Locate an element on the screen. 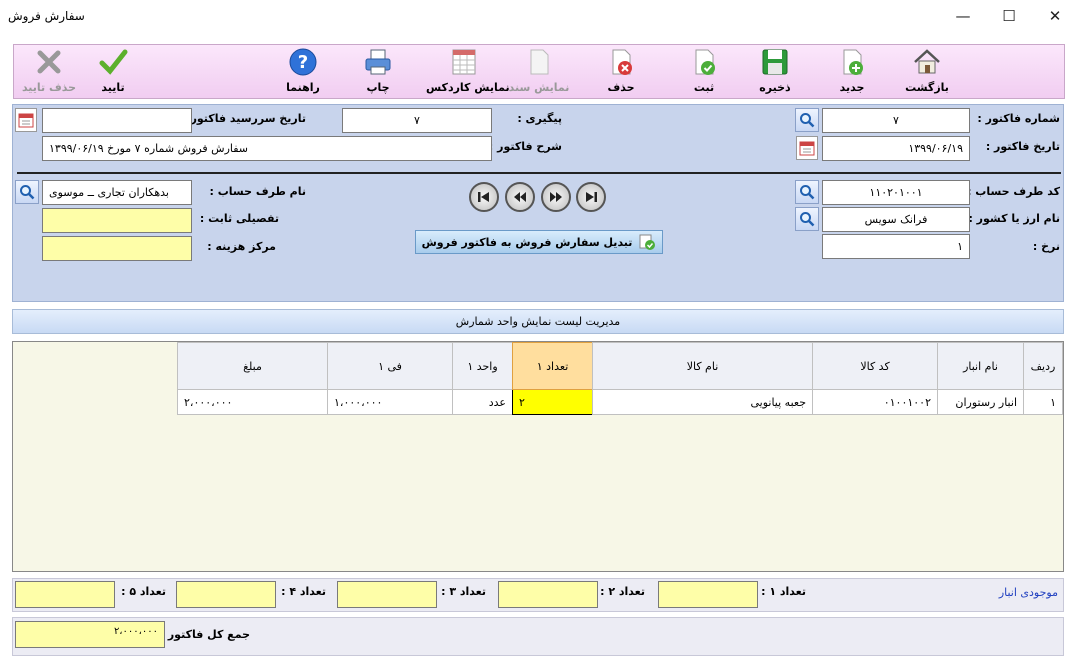  account-code-search-button is located at coordinates (807, 192).